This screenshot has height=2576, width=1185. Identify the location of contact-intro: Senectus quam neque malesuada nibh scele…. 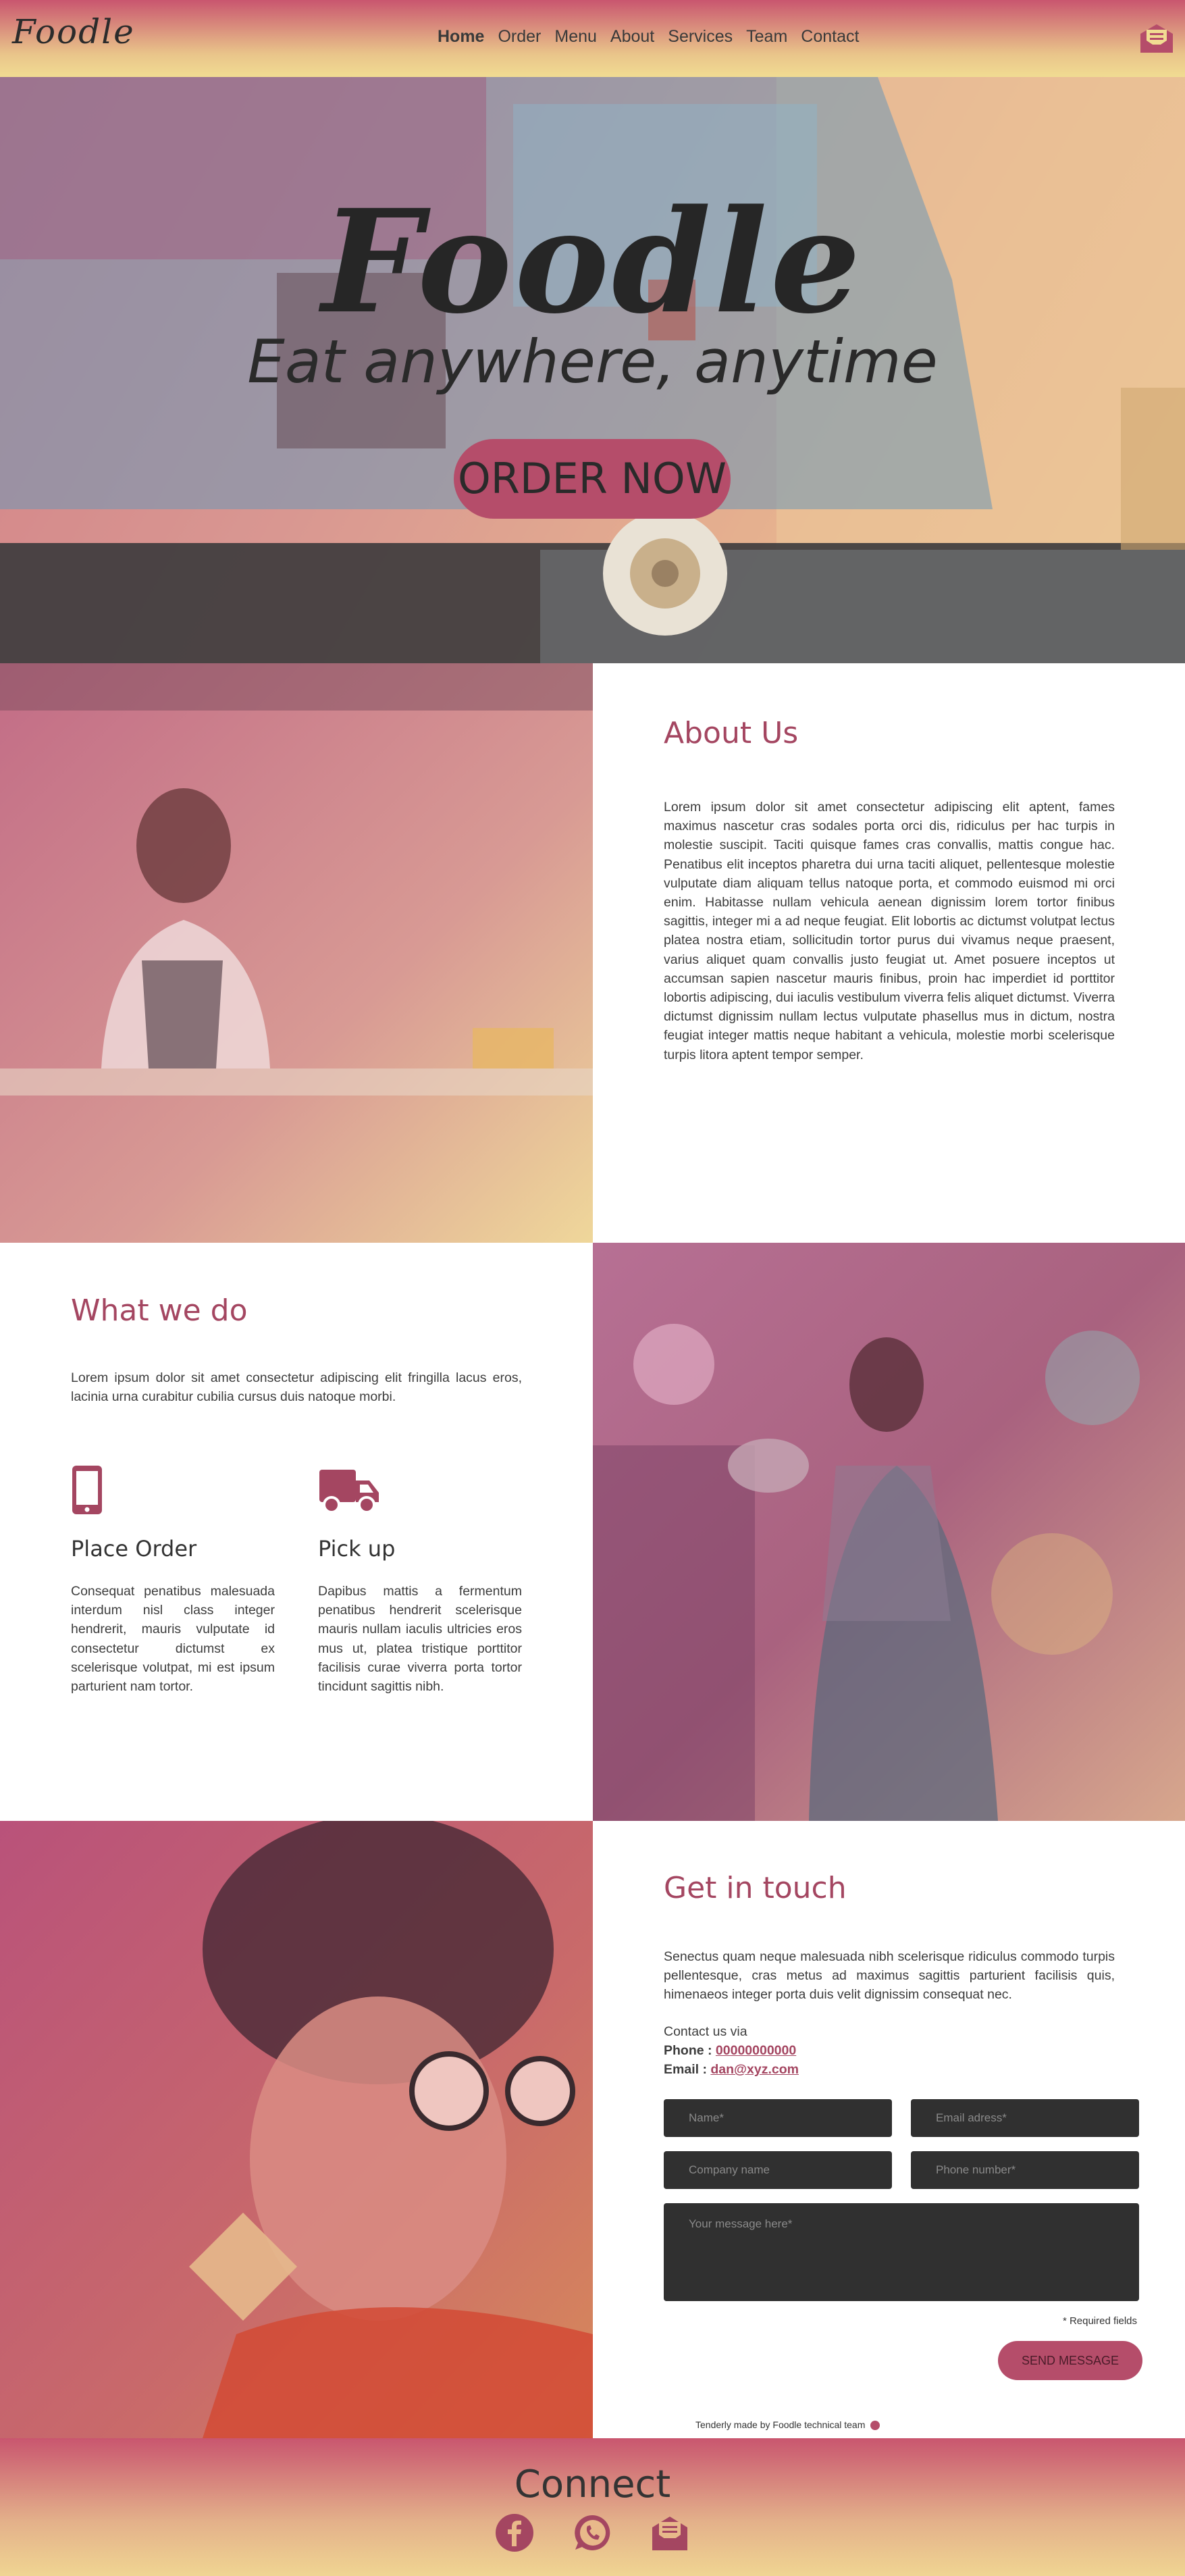
(889, 1976).